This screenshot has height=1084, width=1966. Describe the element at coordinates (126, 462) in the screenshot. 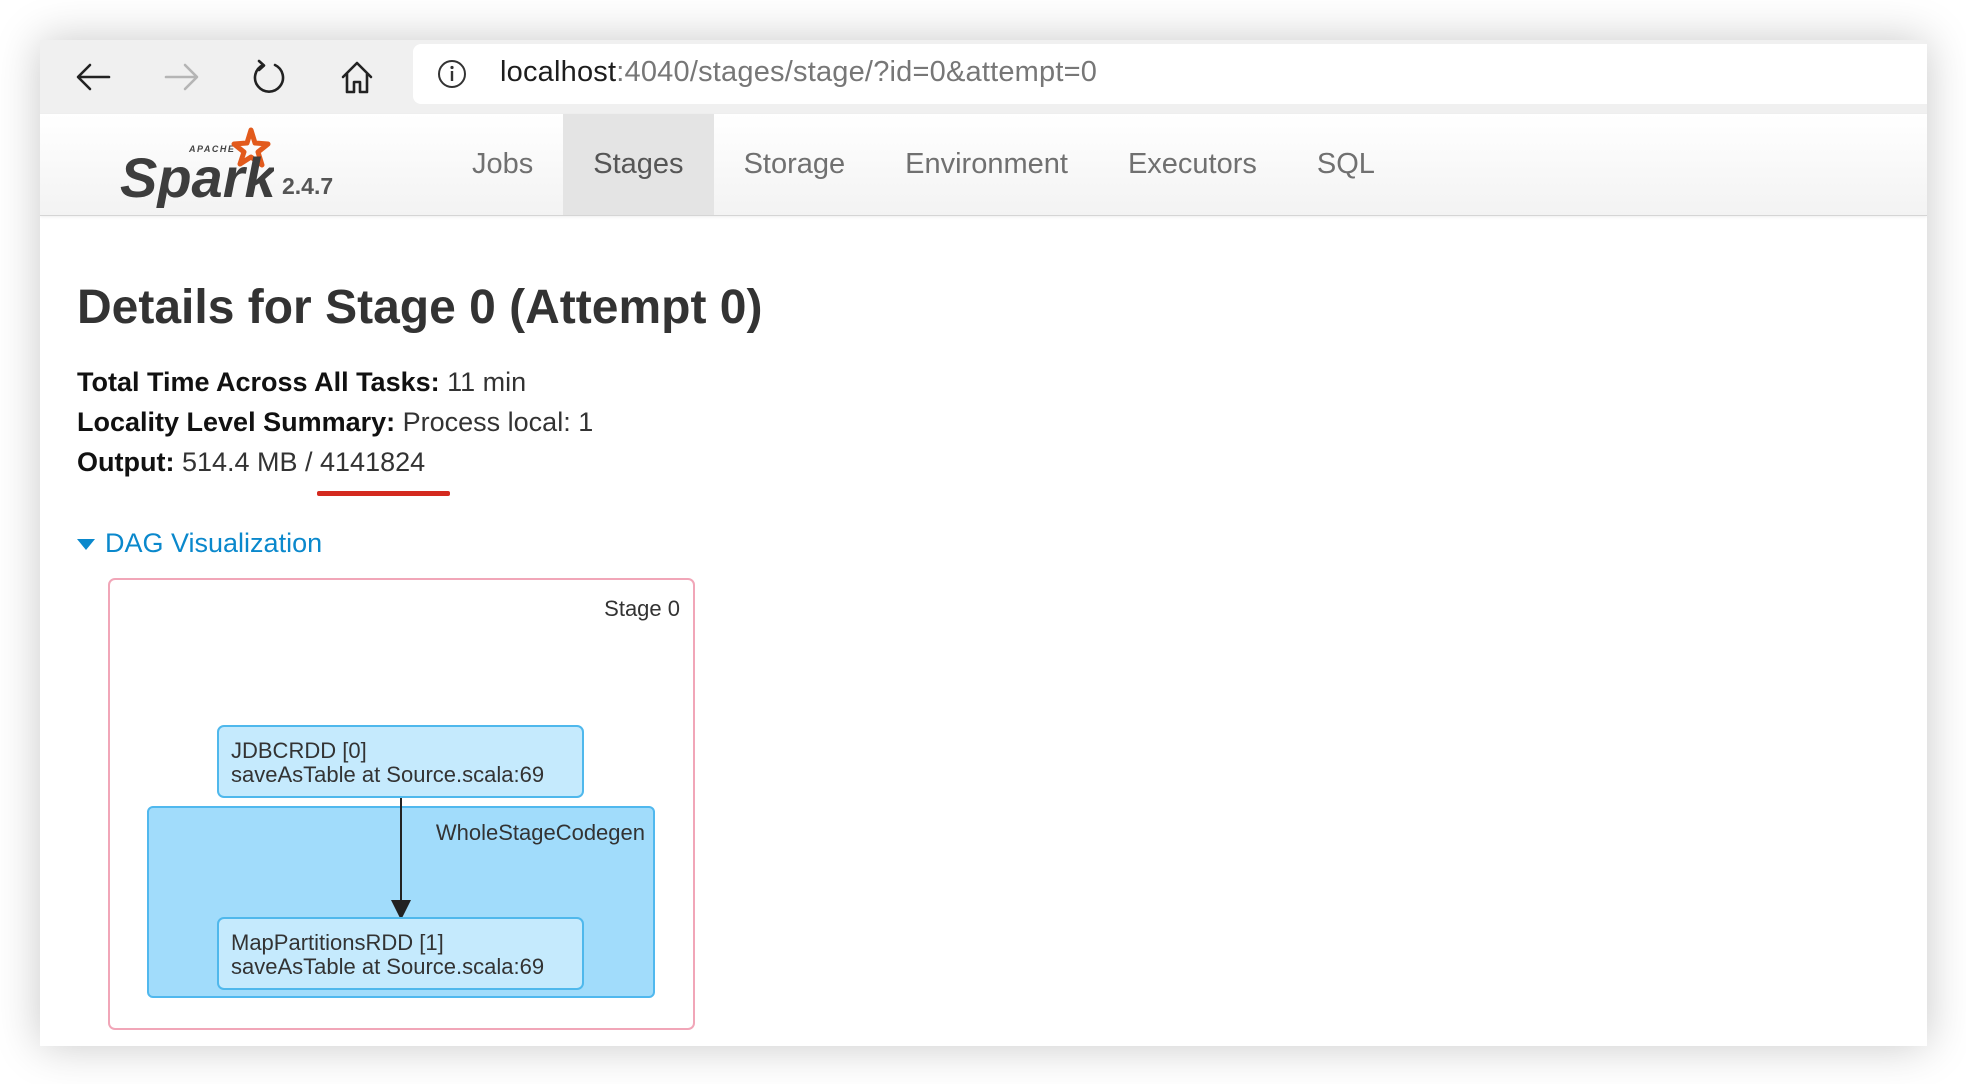

I see `summary-label: Output:` at that location.